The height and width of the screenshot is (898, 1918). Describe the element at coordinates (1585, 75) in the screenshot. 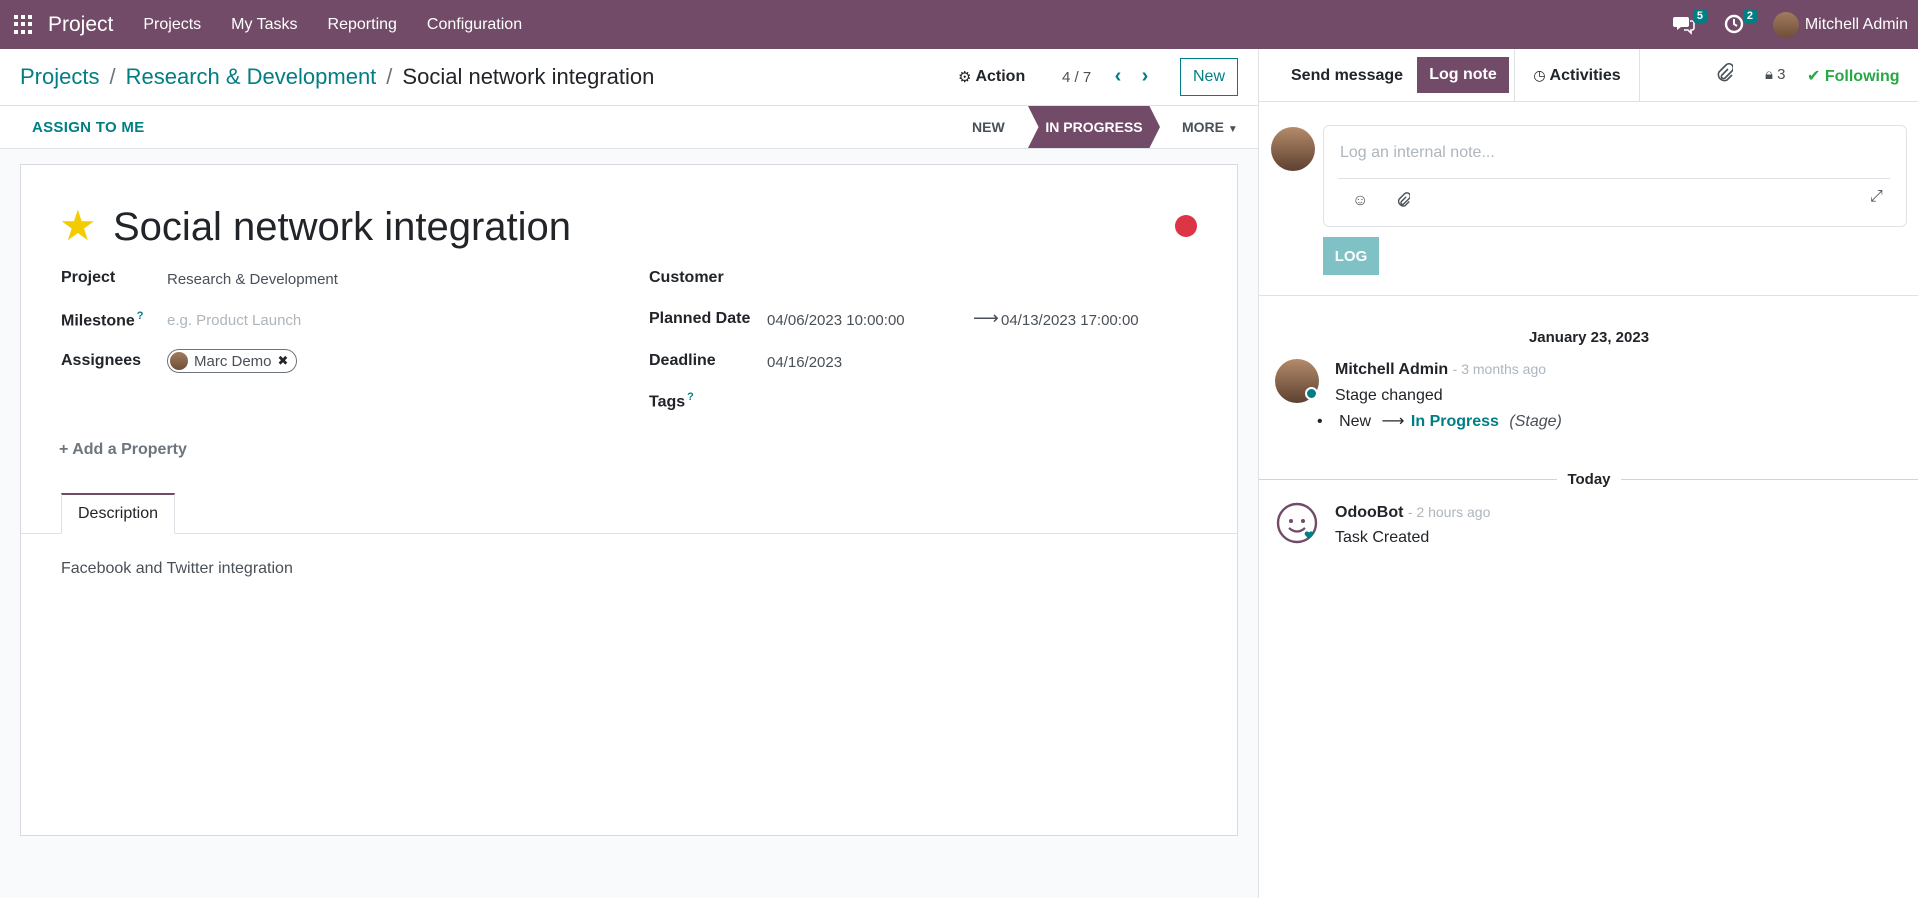

I see `activities-label: Activities` at that location.